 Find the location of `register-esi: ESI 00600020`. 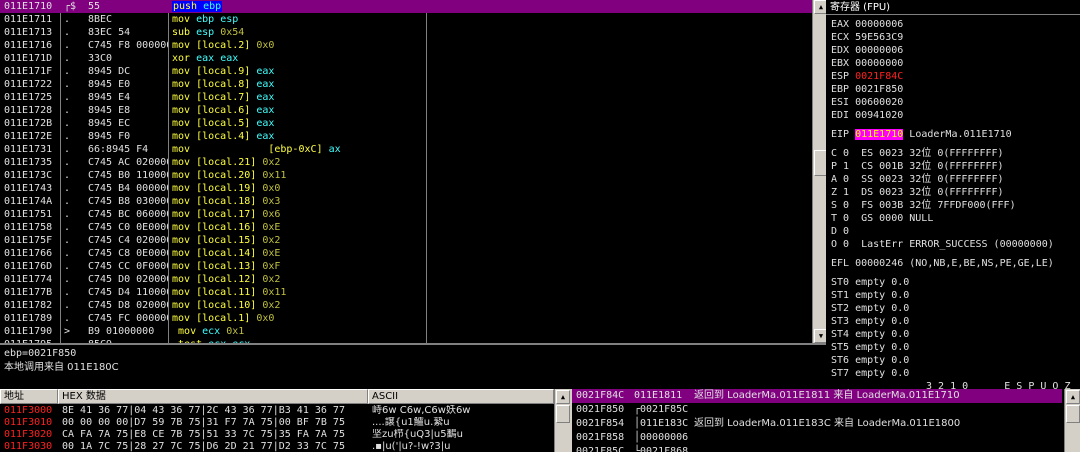

register-esi: ESI 00600020 is located at coordinates (867, 102).